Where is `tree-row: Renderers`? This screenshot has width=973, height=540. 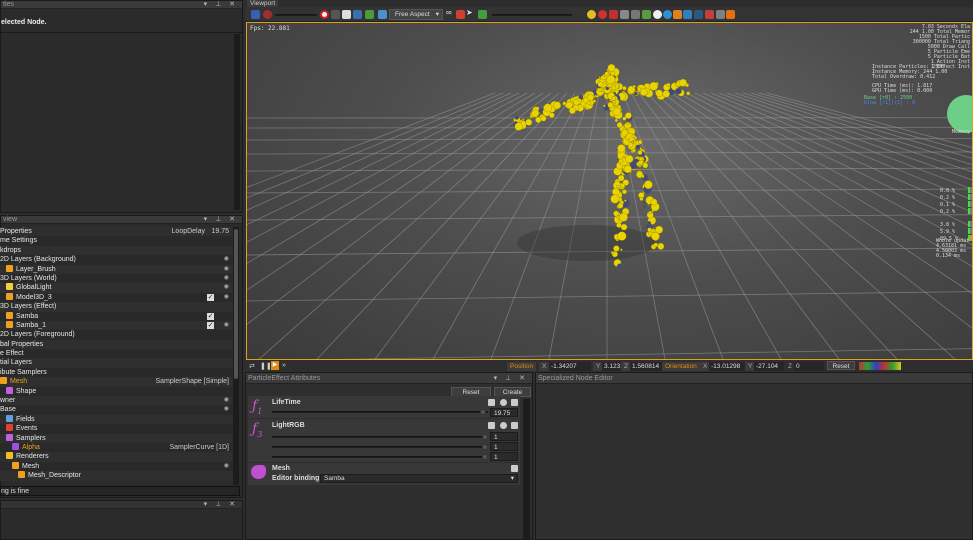 tree-row: Renderers is located at coordinates (116, 457).